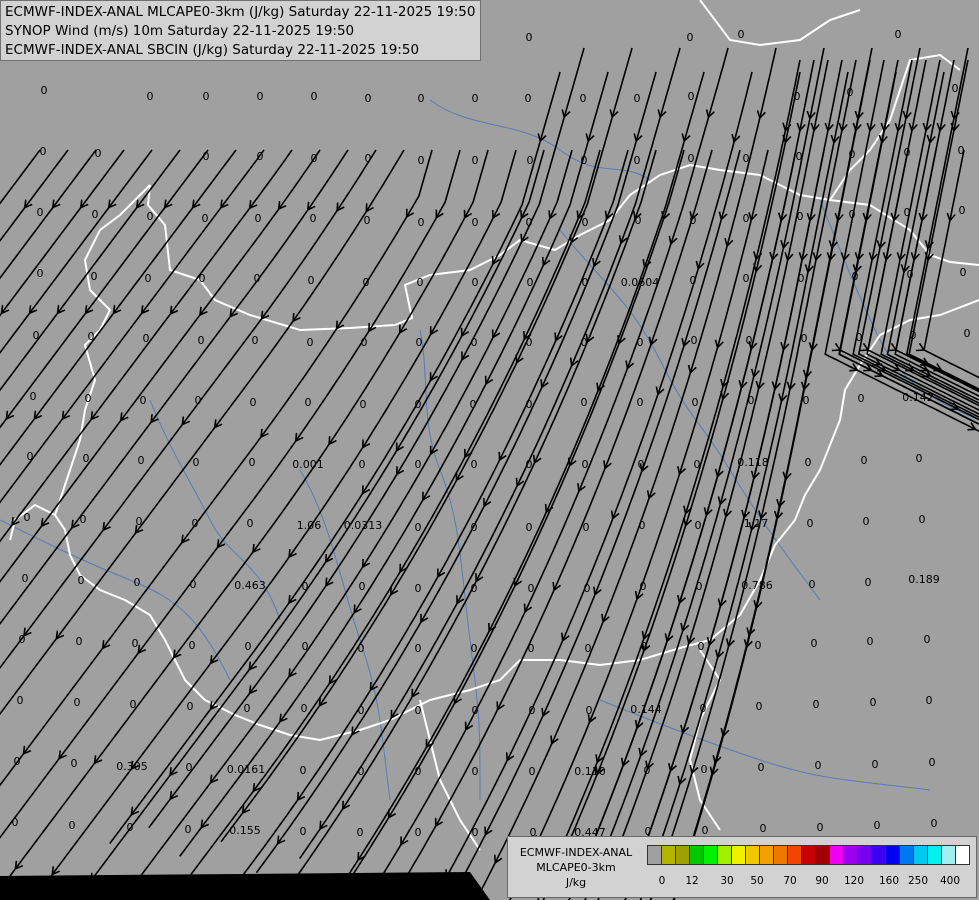 The width and height of the screenshot is (979, 900). I want to click on sbcin-value-label: 0.0313, so click(363, 525).